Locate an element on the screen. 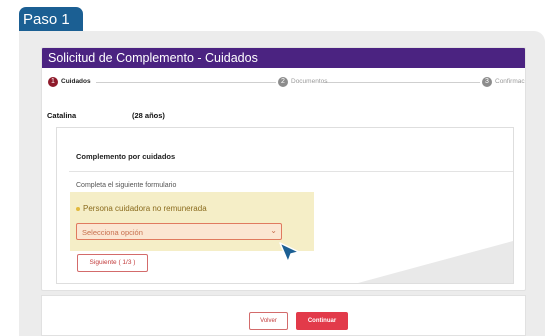 This screenshot has height=336, width=547. required-dot-icon is located at coordinates (78, 208).